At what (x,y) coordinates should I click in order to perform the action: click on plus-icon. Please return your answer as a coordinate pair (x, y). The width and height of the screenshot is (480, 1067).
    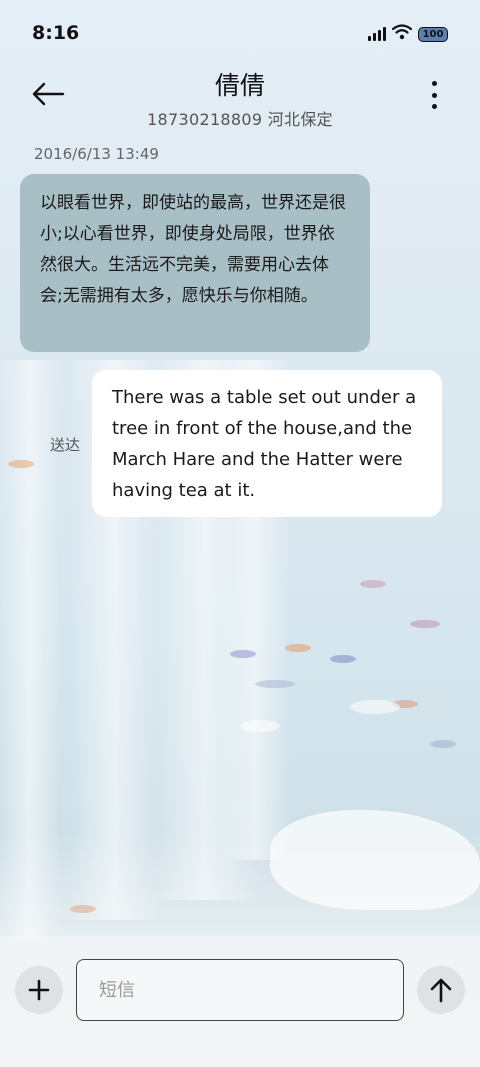
    Looking at the image, I should click on (39, 990).